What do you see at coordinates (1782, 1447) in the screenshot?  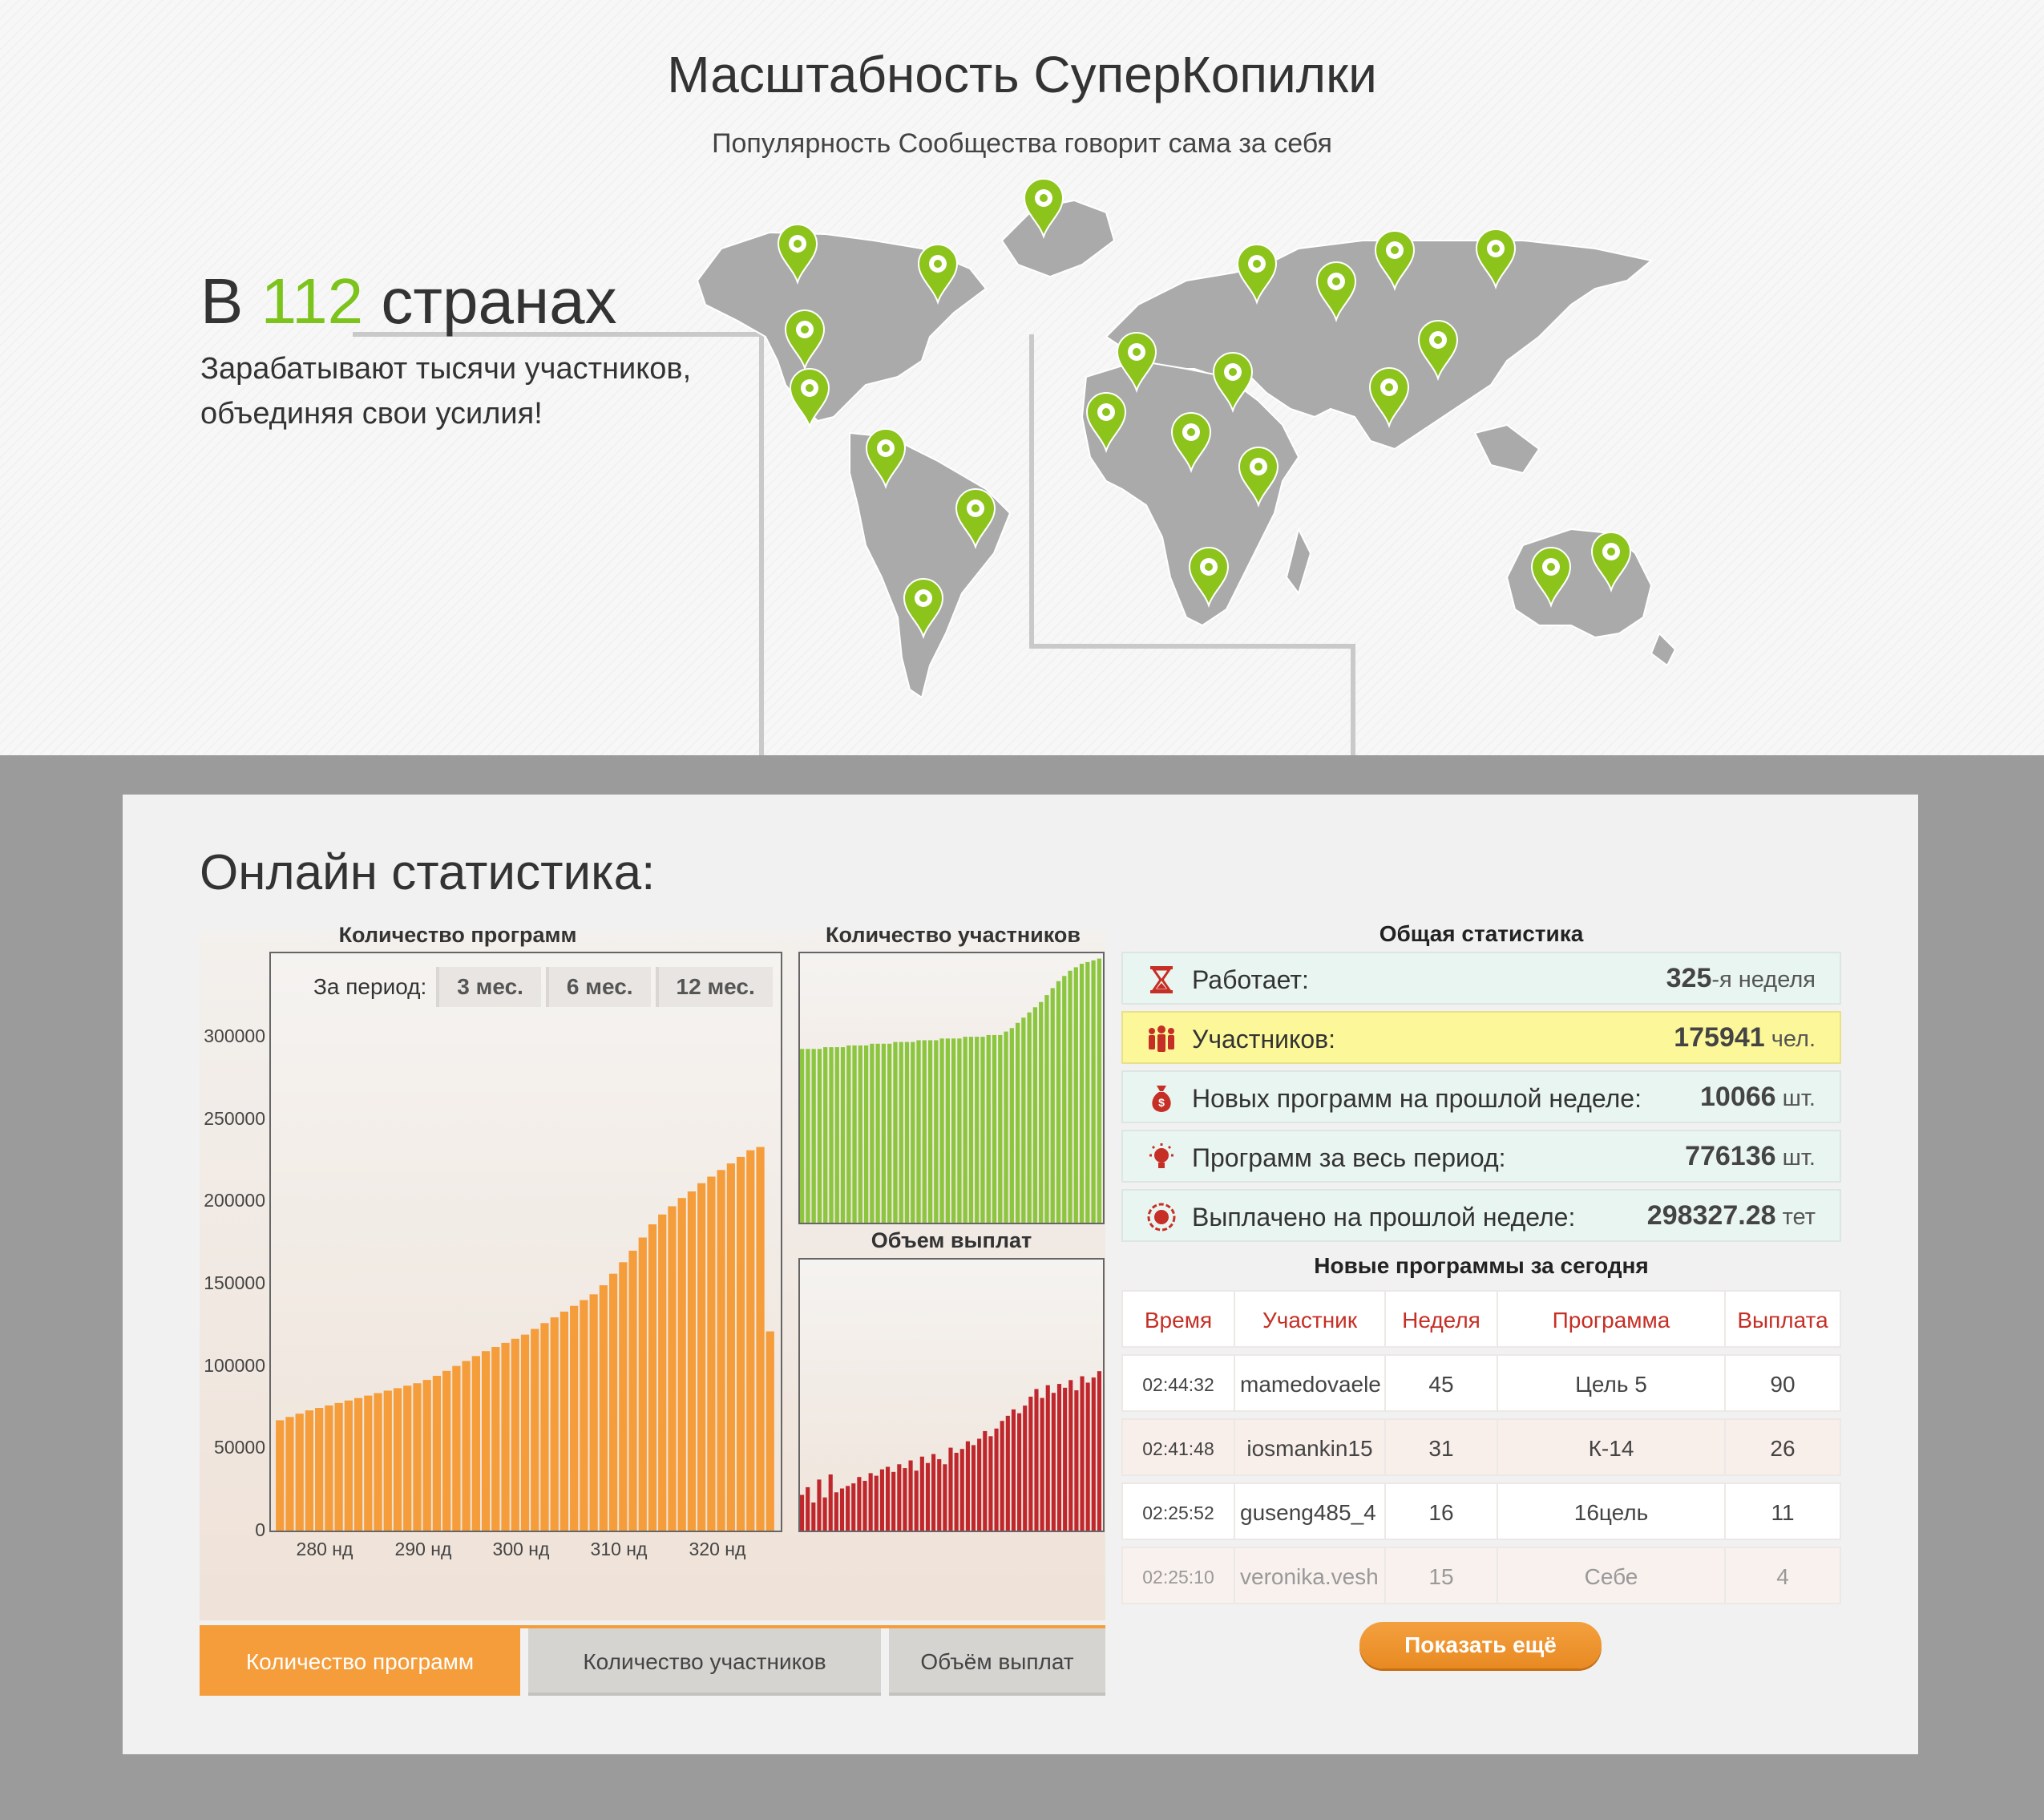 I see `cell-payout: 26` at bounding box center [1782, 1447].